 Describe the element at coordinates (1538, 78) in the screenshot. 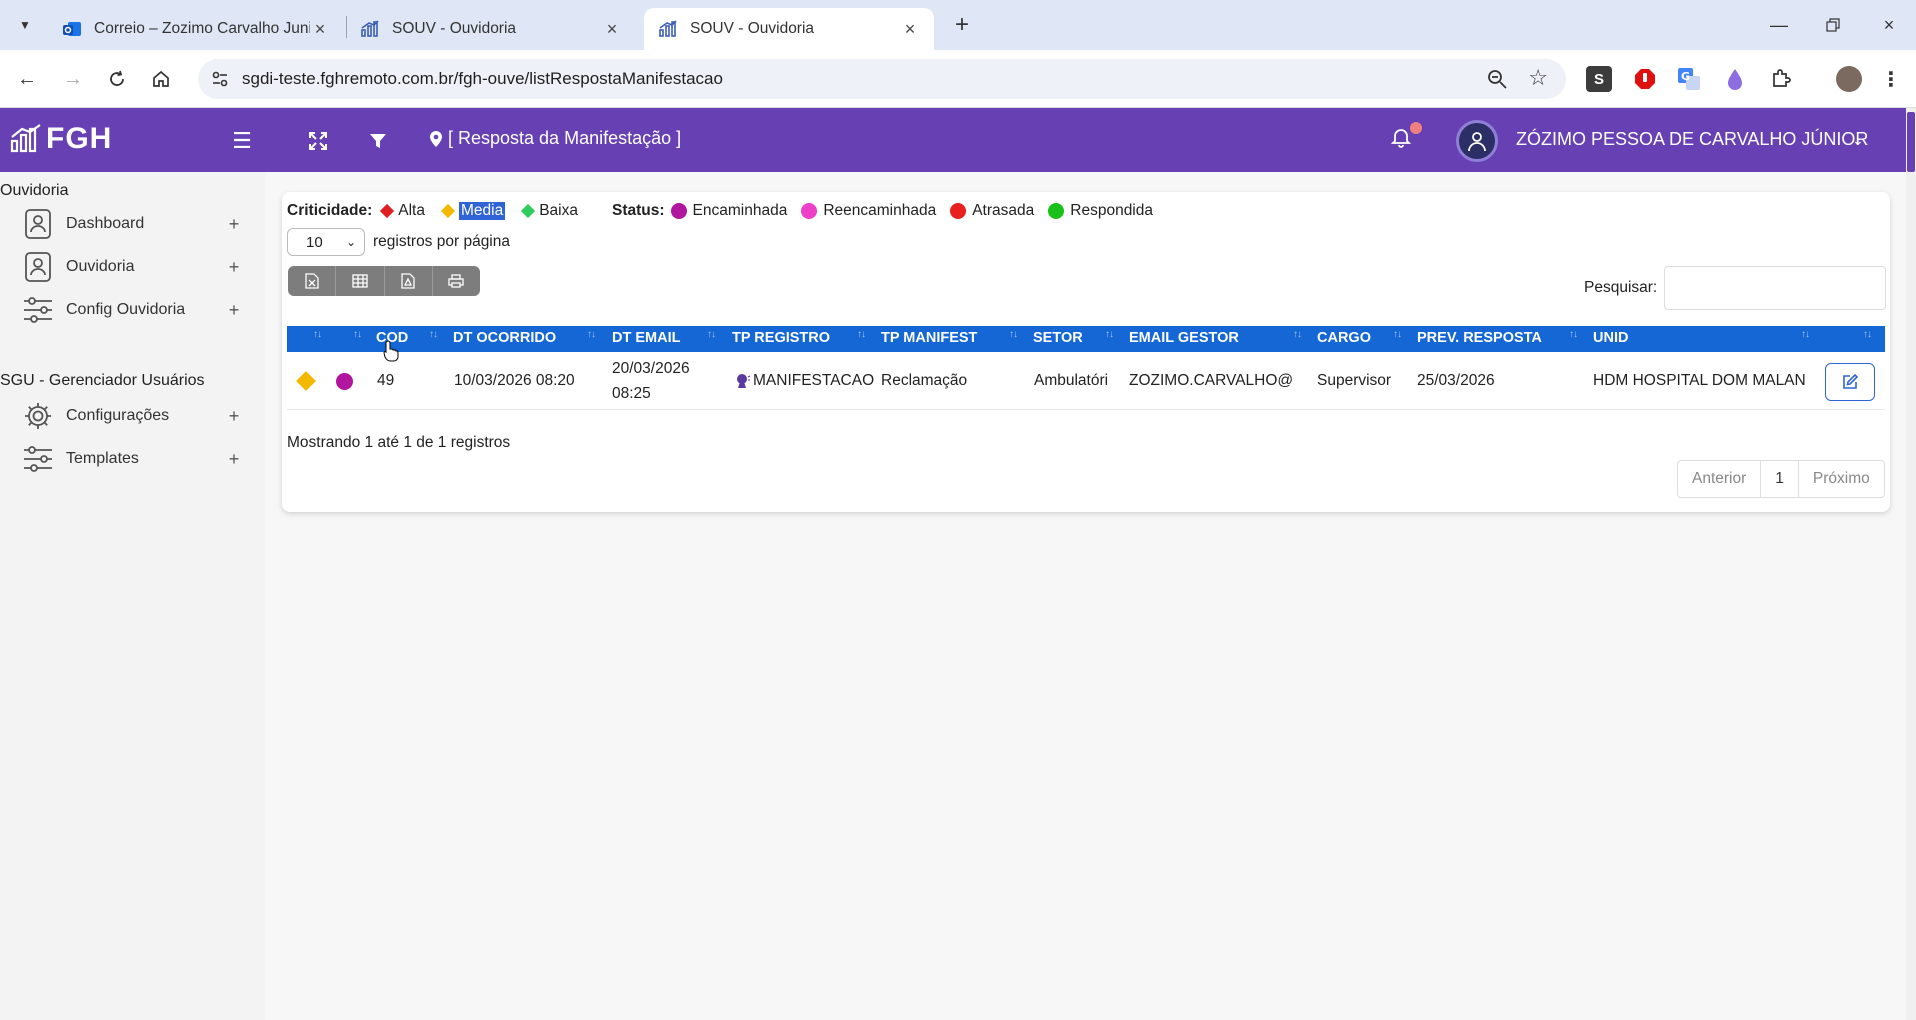

I see `bookmark-star-icon: ☆` at that location.